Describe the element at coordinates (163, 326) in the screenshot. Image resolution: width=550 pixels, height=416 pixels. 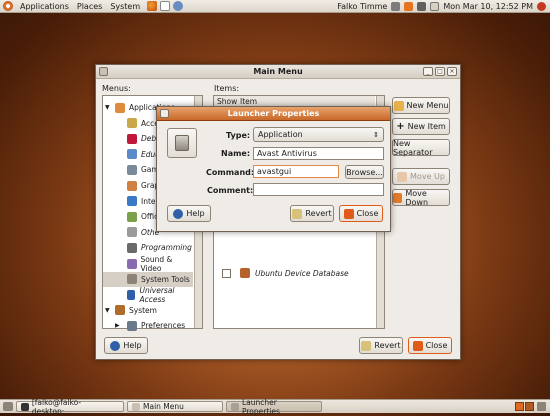
I see `tree-item-label: Preferences` at that location.